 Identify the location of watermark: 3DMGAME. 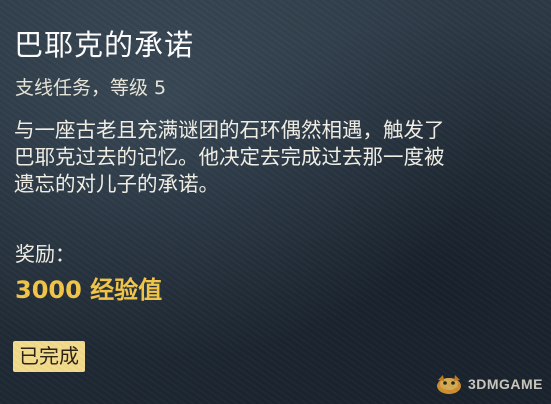
(488, 384).